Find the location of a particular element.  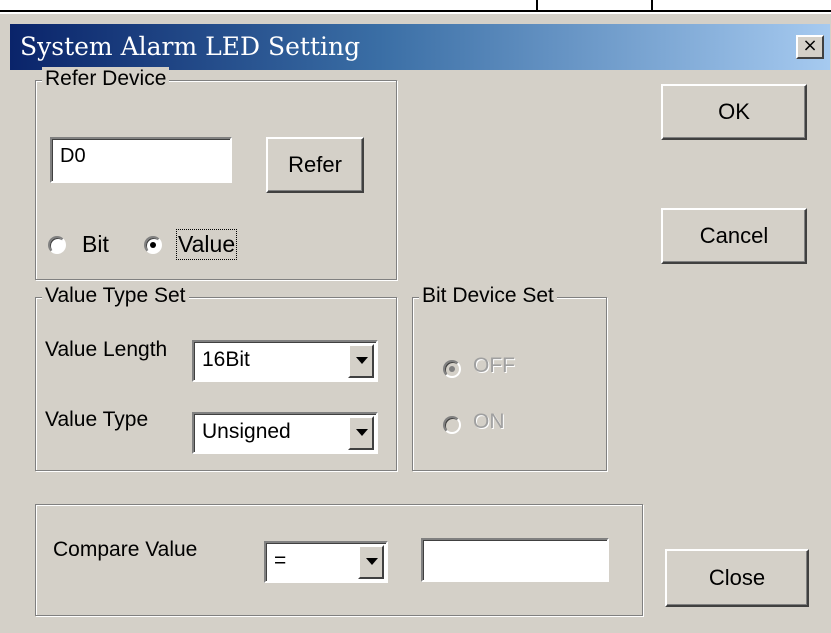

value-type-set-legend: Value Type Set is located at coordinates (115, 296).